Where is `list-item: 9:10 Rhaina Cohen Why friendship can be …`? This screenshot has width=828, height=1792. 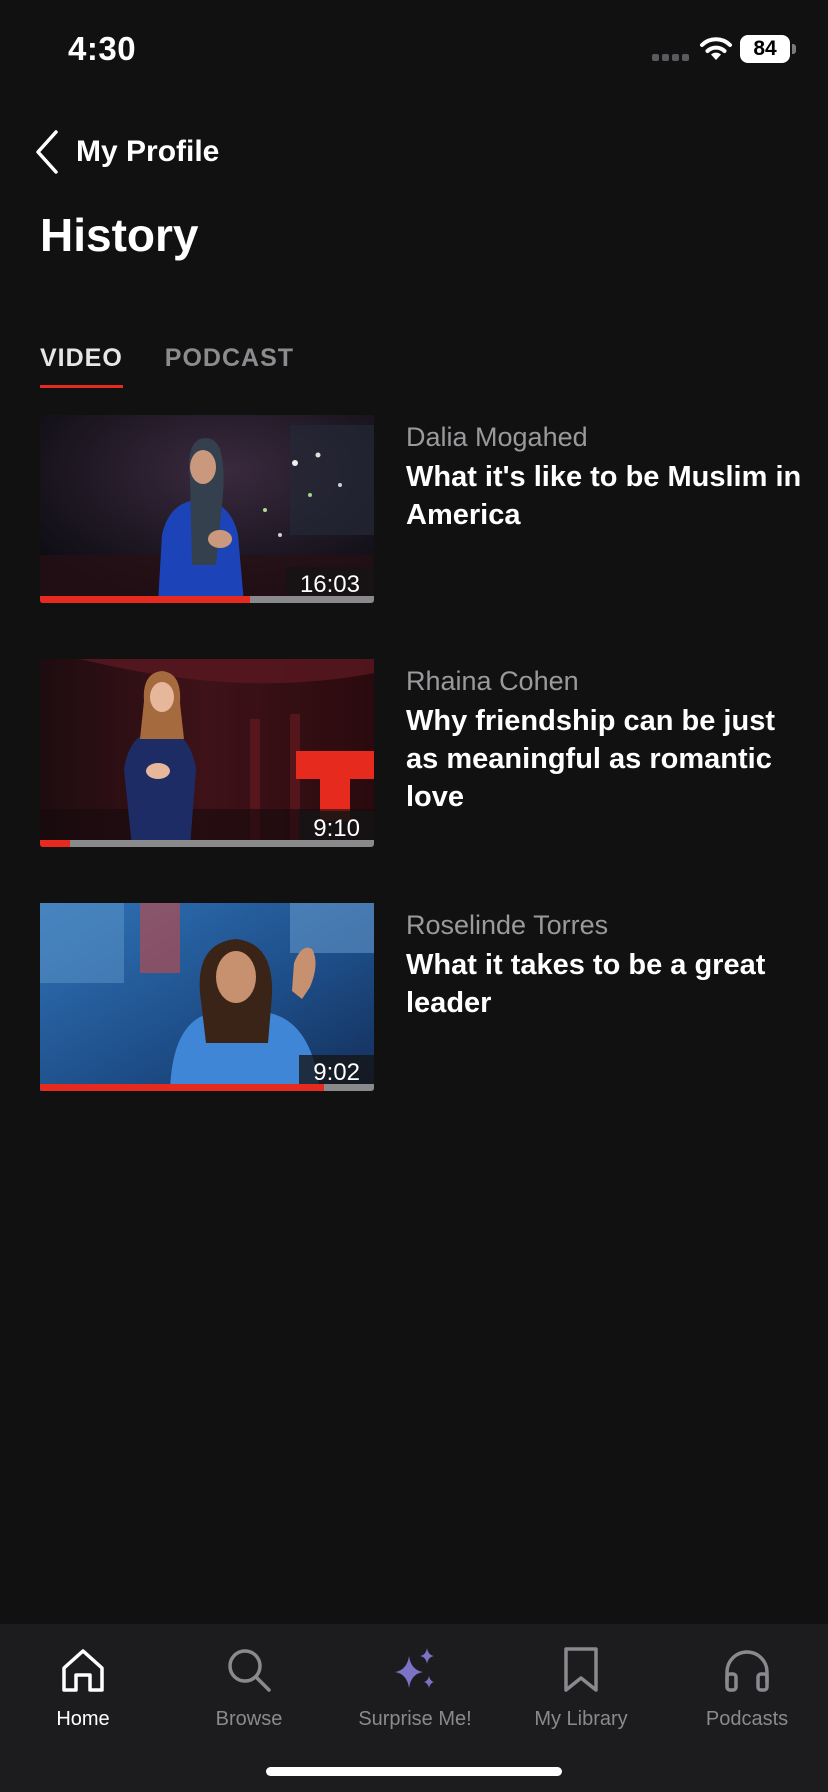
list-item: 9:10 Rhaina Cohen Why friendship can be … is located at coordinates (420, 781).